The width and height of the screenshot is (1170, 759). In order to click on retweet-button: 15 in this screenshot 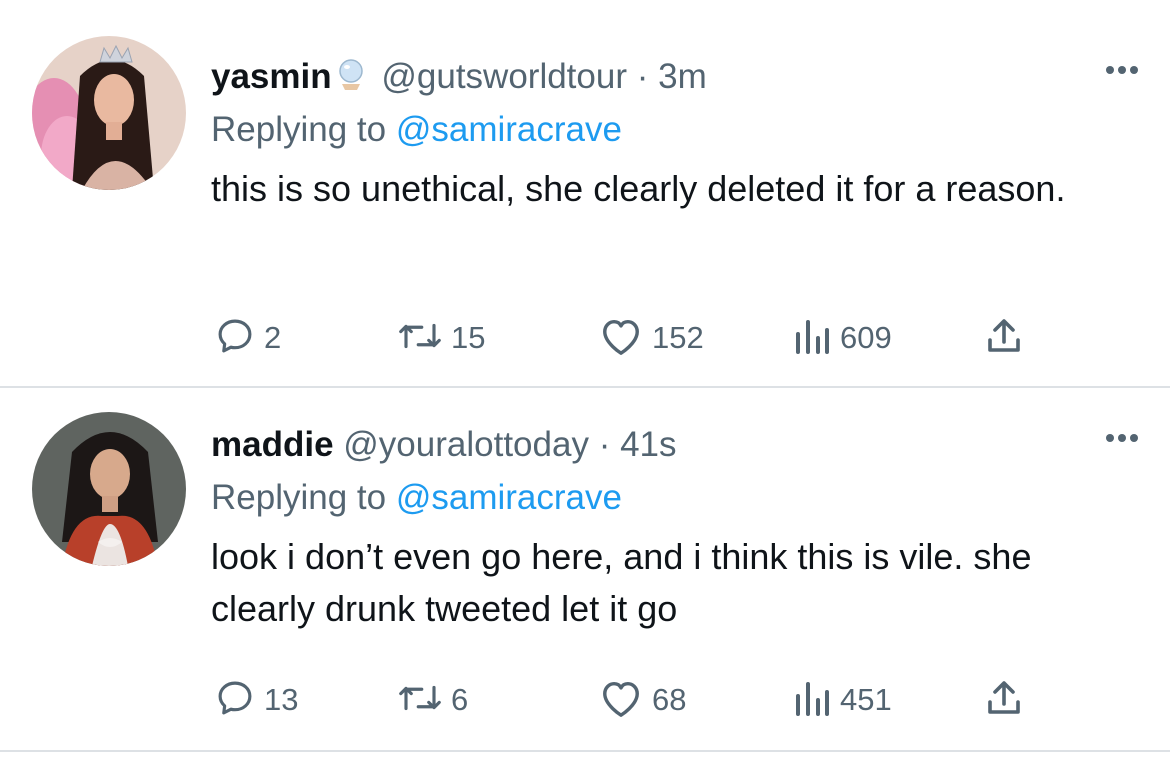, I will do `click(441, 338)`.